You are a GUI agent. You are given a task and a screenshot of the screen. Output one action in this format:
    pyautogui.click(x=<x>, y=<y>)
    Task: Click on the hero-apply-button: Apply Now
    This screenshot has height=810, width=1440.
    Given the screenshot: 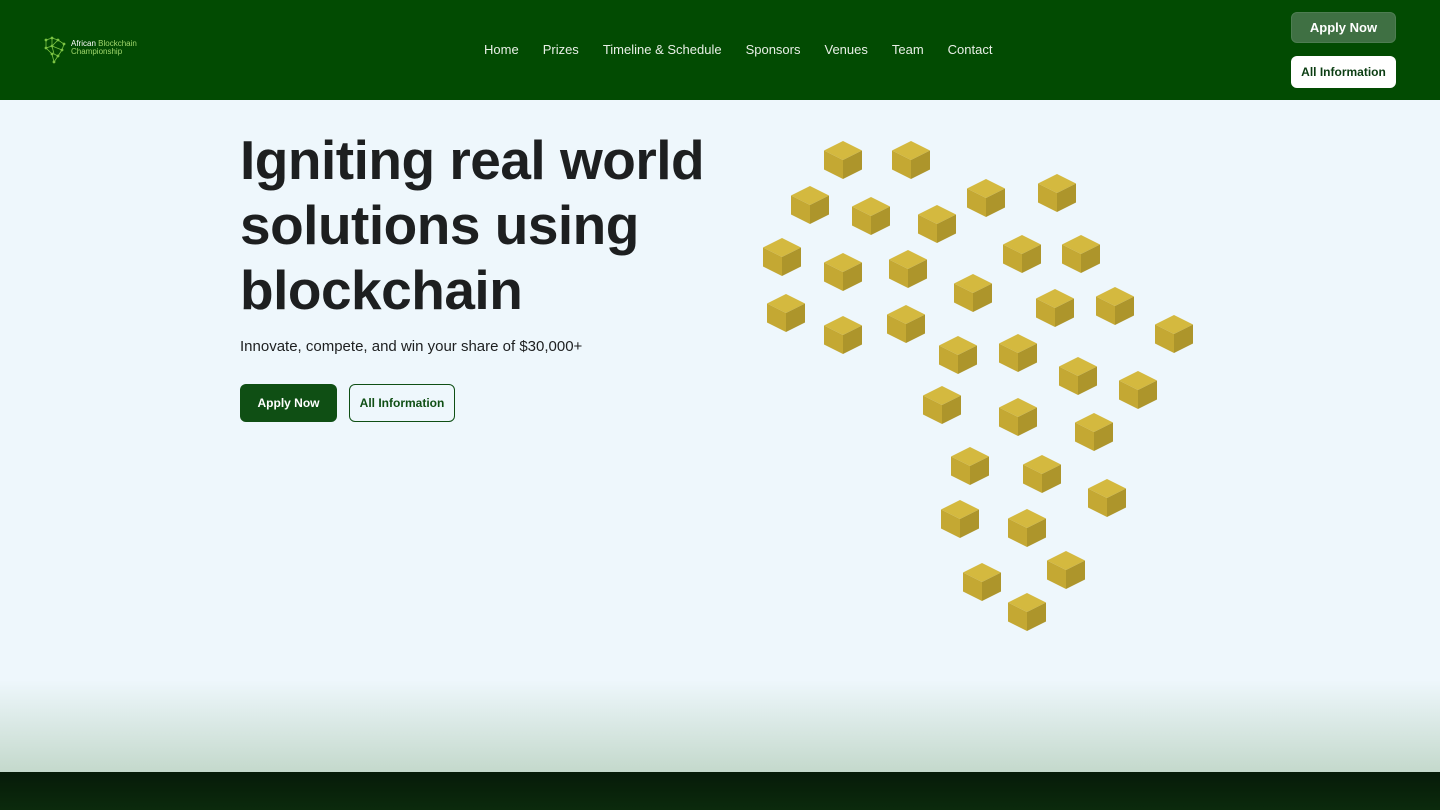 What is the action you would take?
    pyautogui.click(x=288, y=403)
    